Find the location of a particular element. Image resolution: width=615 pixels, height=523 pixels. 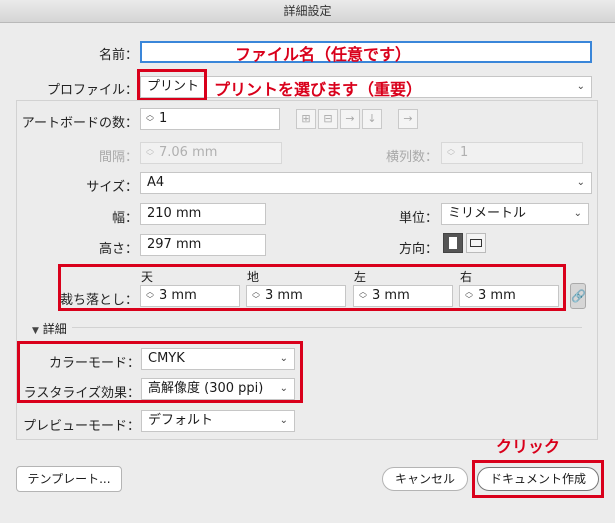

name-annotation: ファイル名（任意です） is located at coordinates (323, 54).